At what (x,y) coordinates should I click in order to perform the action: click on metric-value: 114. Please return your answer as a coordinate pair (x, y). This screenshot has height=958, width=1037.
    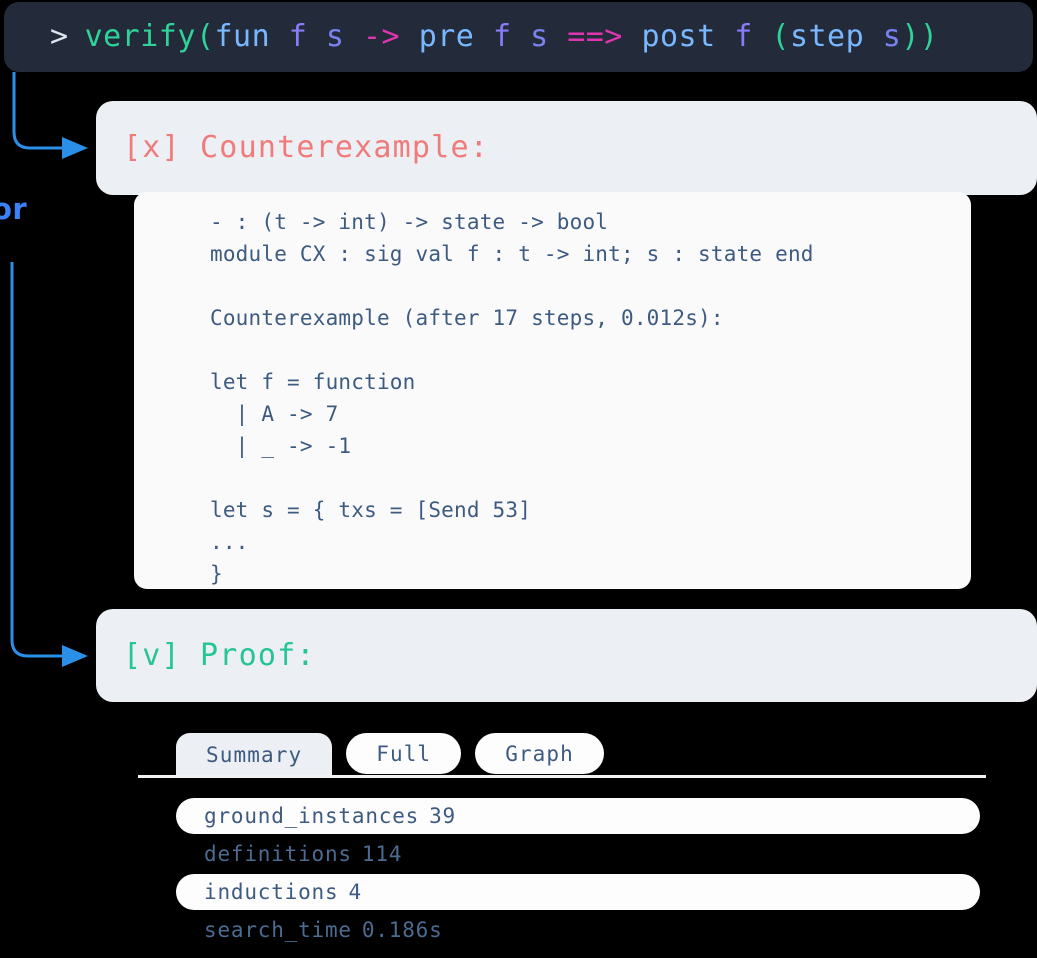
    Looking at the image, I should click on (382, 854).